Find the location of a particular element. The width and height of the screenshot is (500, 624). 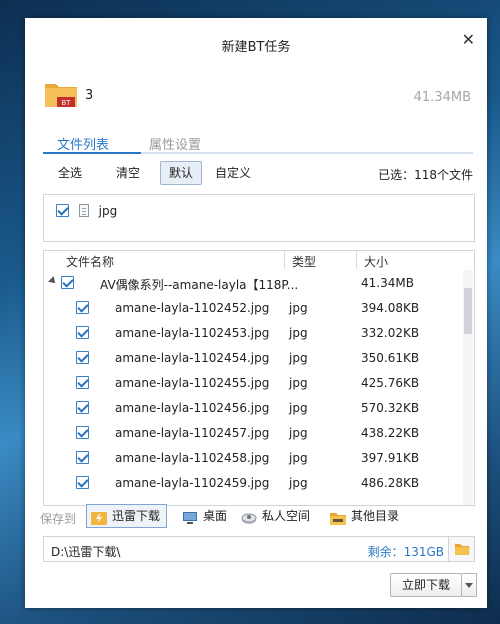

folder-icon is located at coordinates (338, 517).